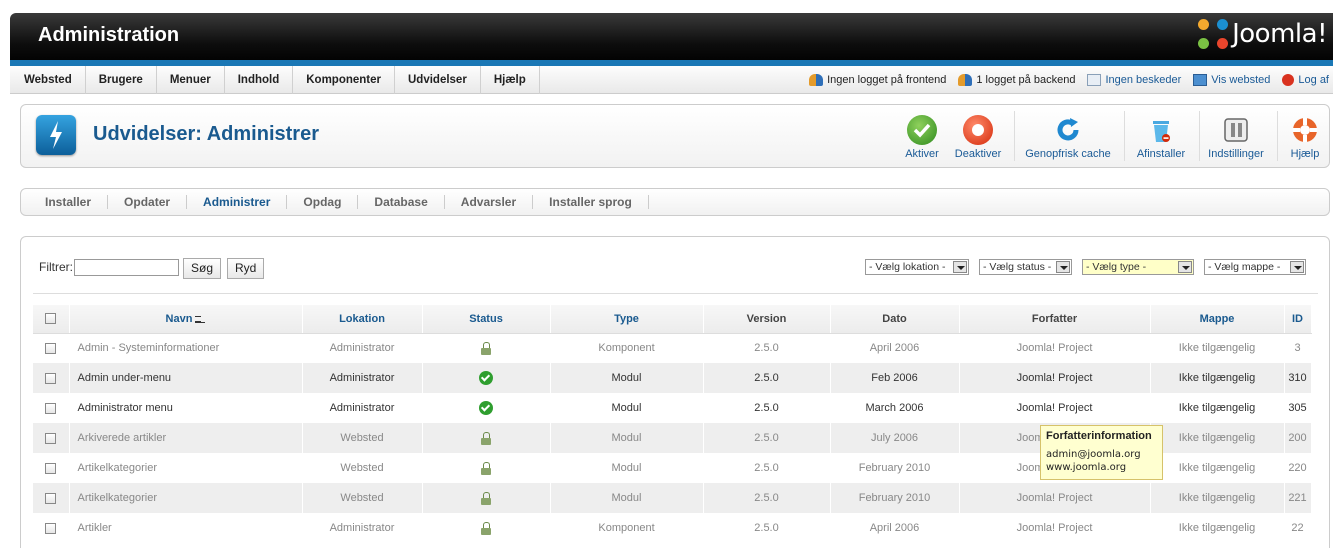 Image resolution: width=1333 pixels, height=548 pixels. I want to click on lifebuoy-icon, so click(1305, 130).